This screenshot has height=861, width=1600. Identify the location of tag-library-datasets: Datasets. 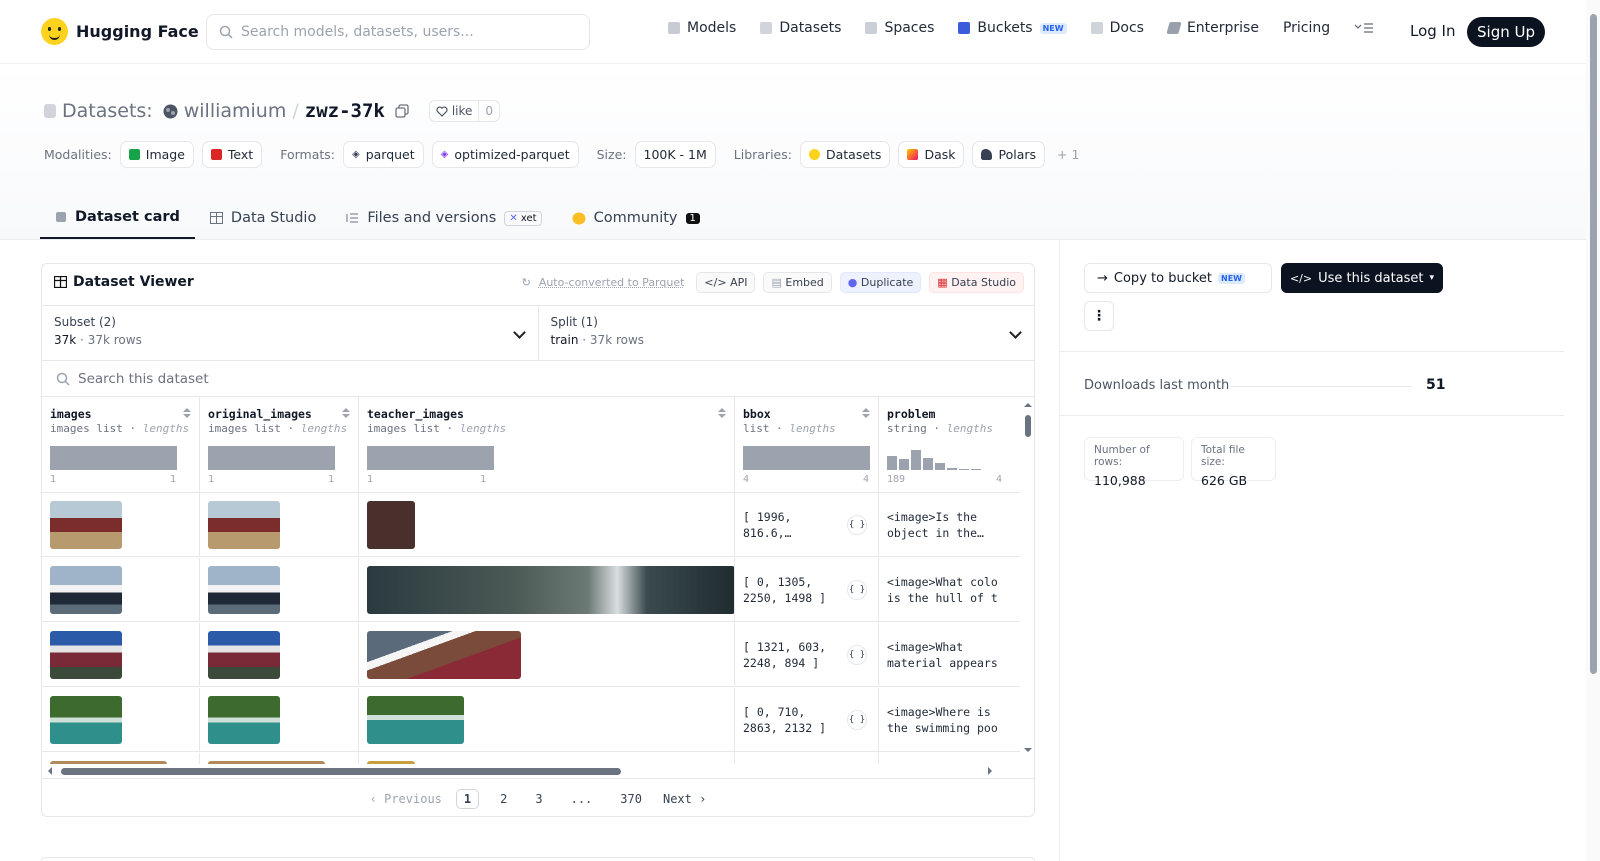
(845, 154).